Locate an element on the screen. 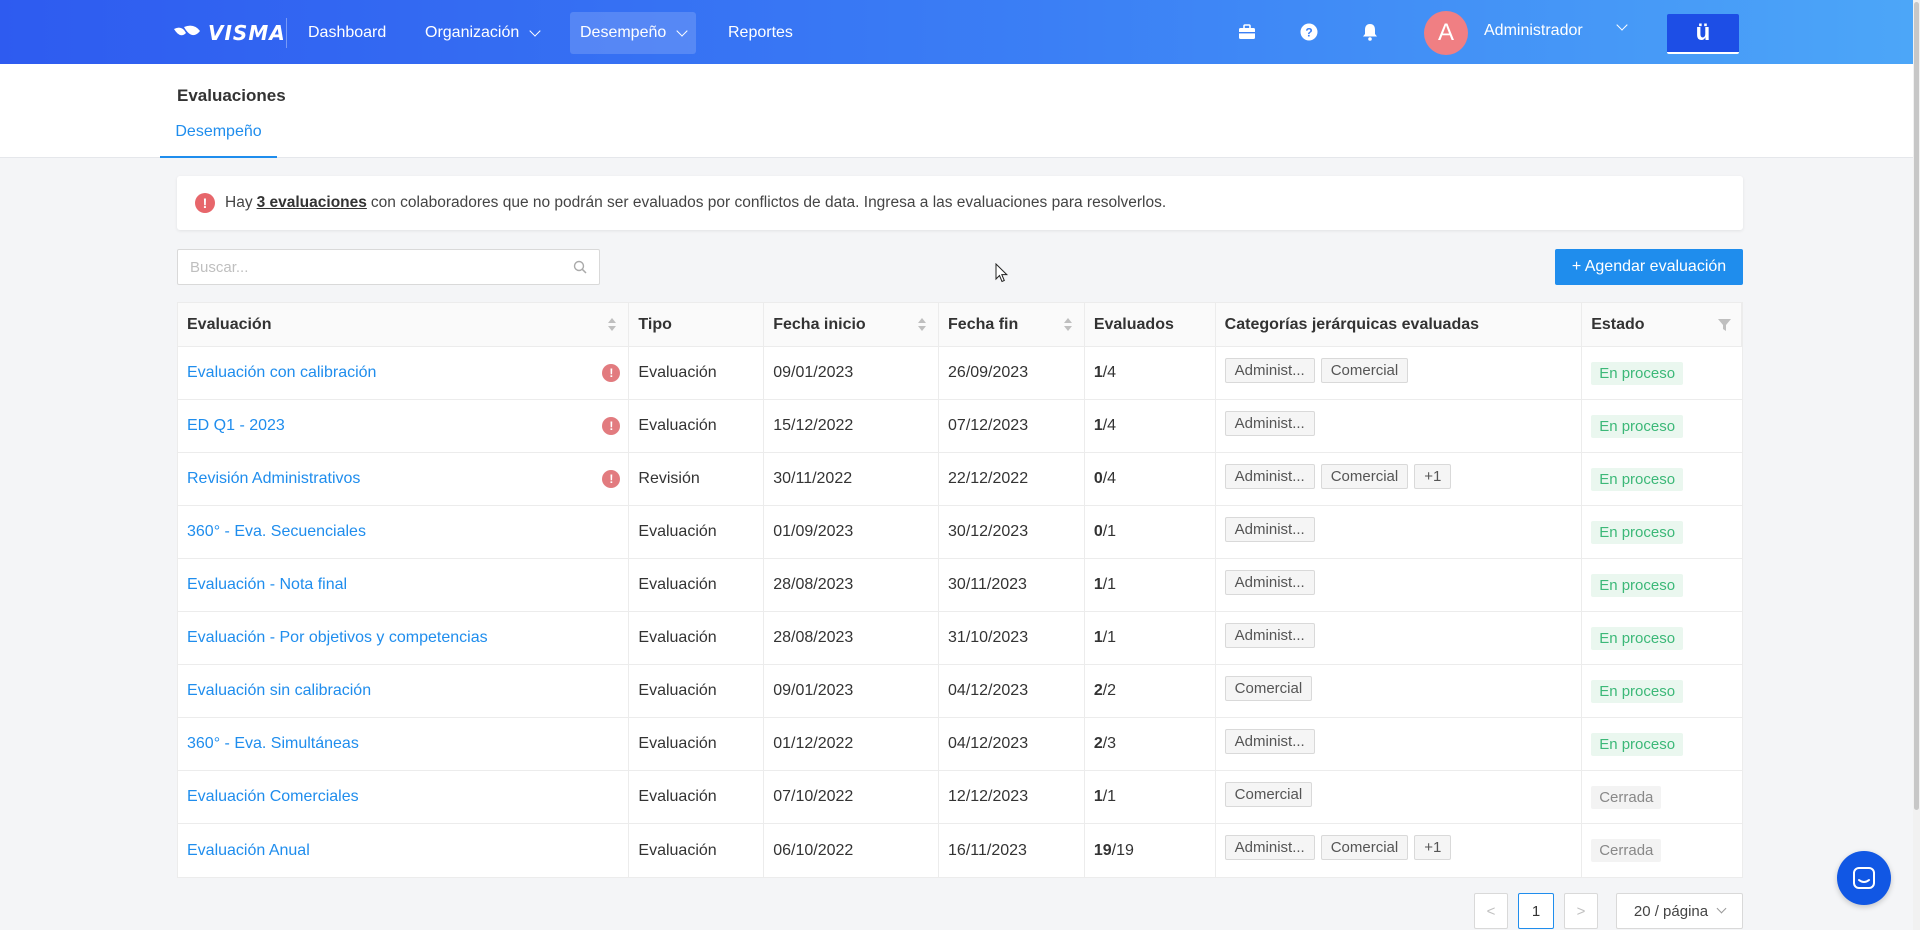 This screenshot has height=930, width=1920. category-tag: Comercial is located at coordinates (1364, 370).